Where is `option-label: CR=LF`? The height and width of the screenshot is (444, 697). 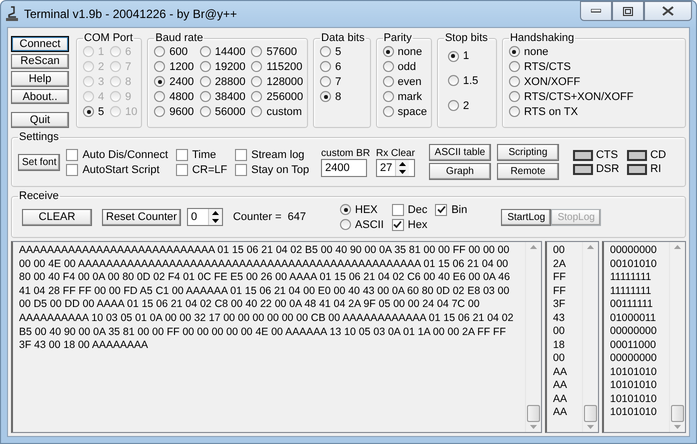
option-label: CR=LF is located at coordinates (210, 170).